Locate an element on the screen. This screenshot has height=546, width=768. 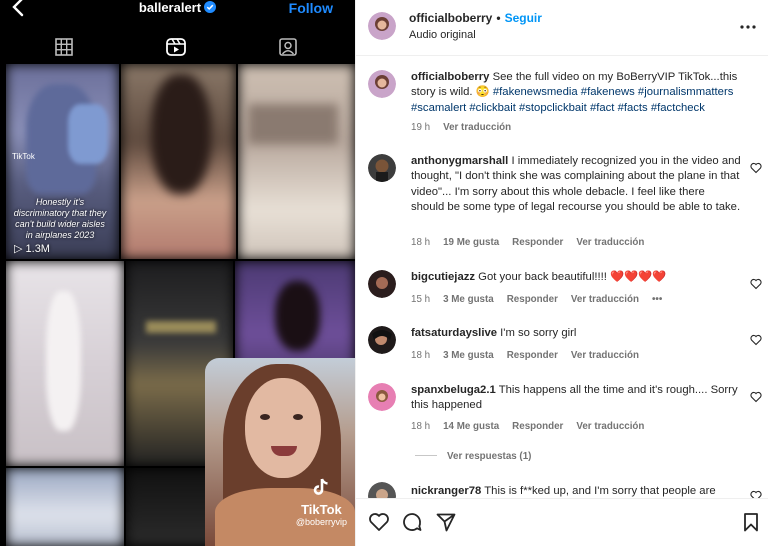
verified-badge-icon is located at coordinates (210, 7).